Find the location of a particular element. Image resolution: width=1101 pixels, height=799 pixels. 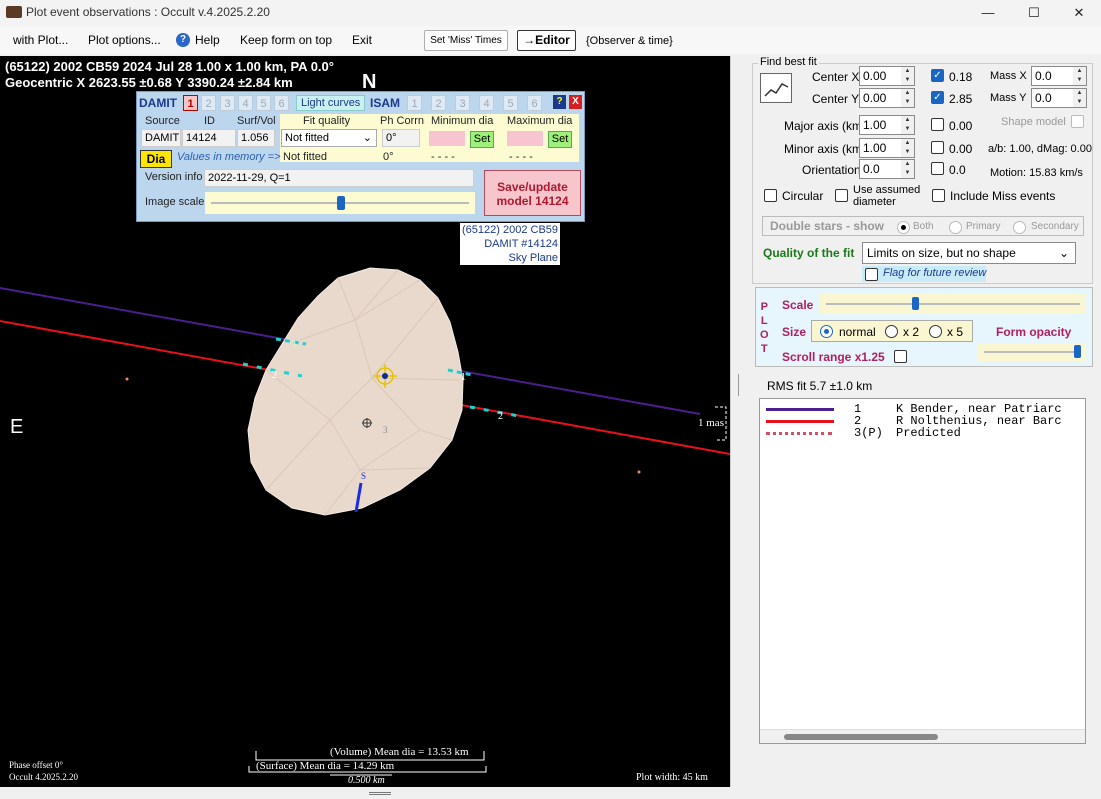

maximize-button: ☐ is located at coordinates (1034, 13).